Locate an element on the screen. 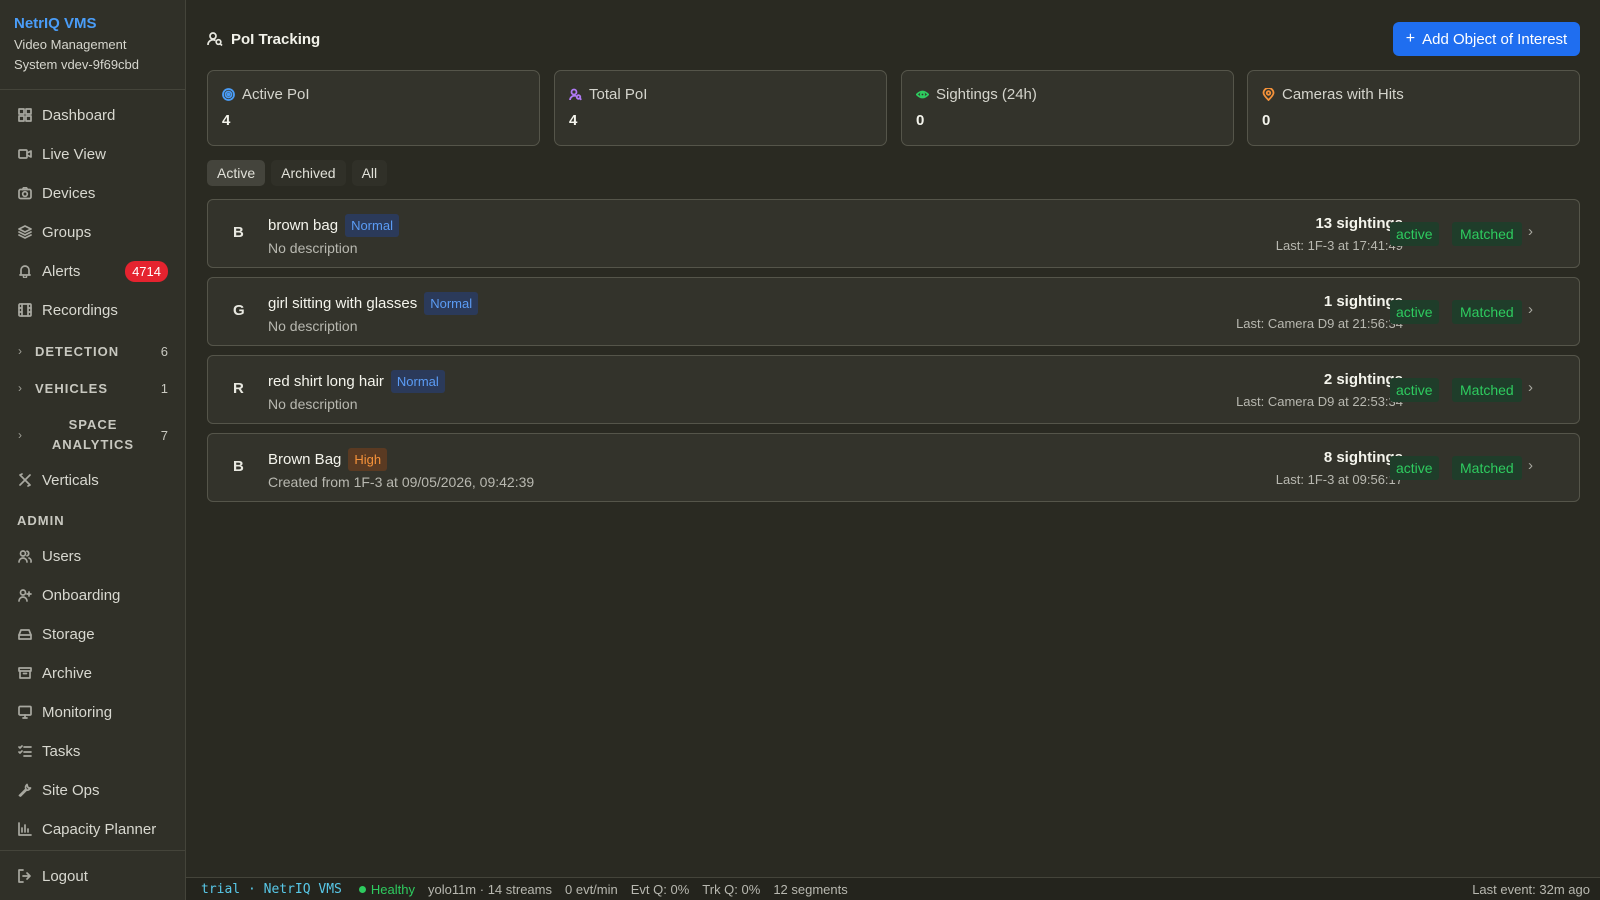 This screenshot has width=1600, height=900. sidebar-item-storage: Storage is located at coordinates (93, 634).